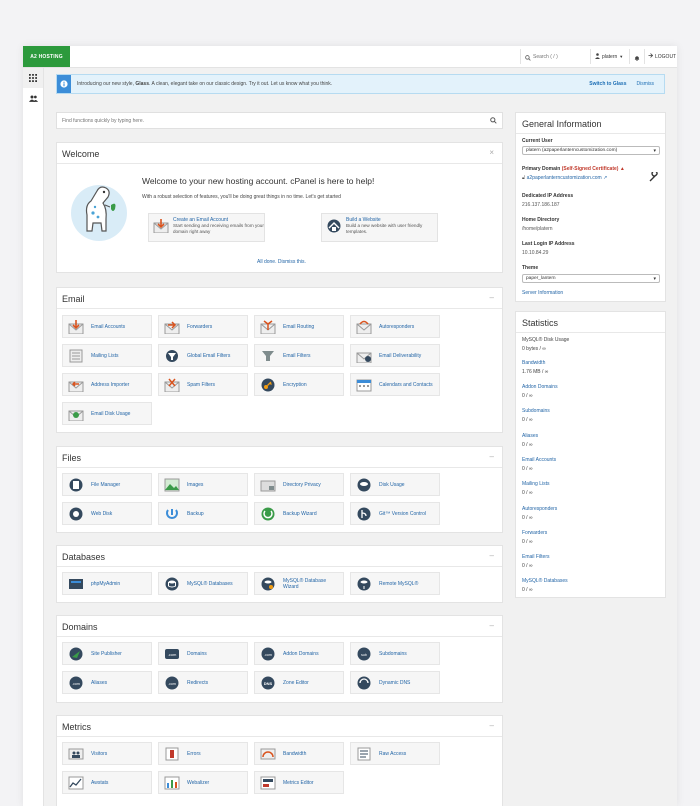 This screenshot has width=700, height=806. I want to click on tile-redirects: .com Redirects, so click(203, 682).